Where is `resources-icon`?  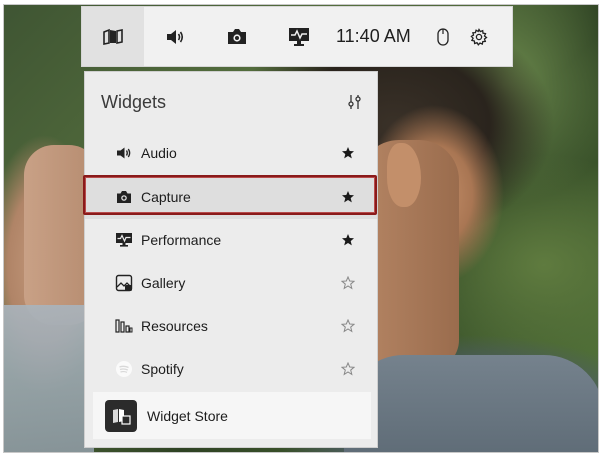
resources-icon is located at coordinates (124, 326).